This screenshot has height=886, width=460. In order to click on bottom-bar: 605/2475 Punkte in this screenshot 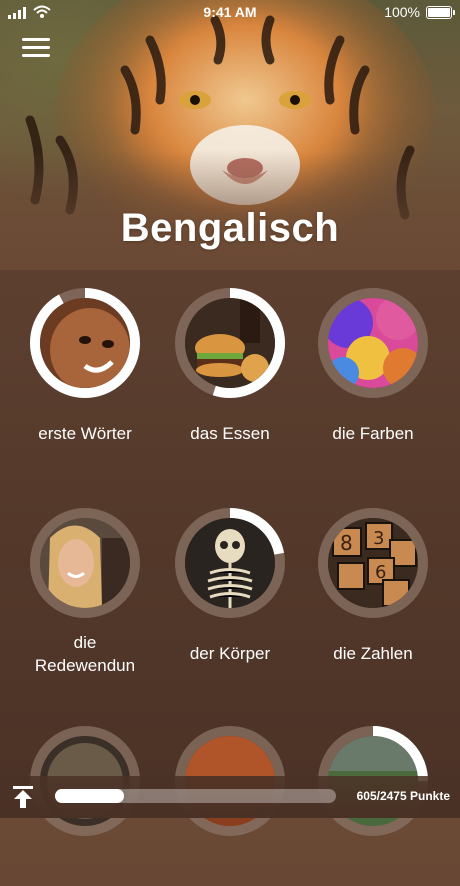, I will do `click(230, 797)`.